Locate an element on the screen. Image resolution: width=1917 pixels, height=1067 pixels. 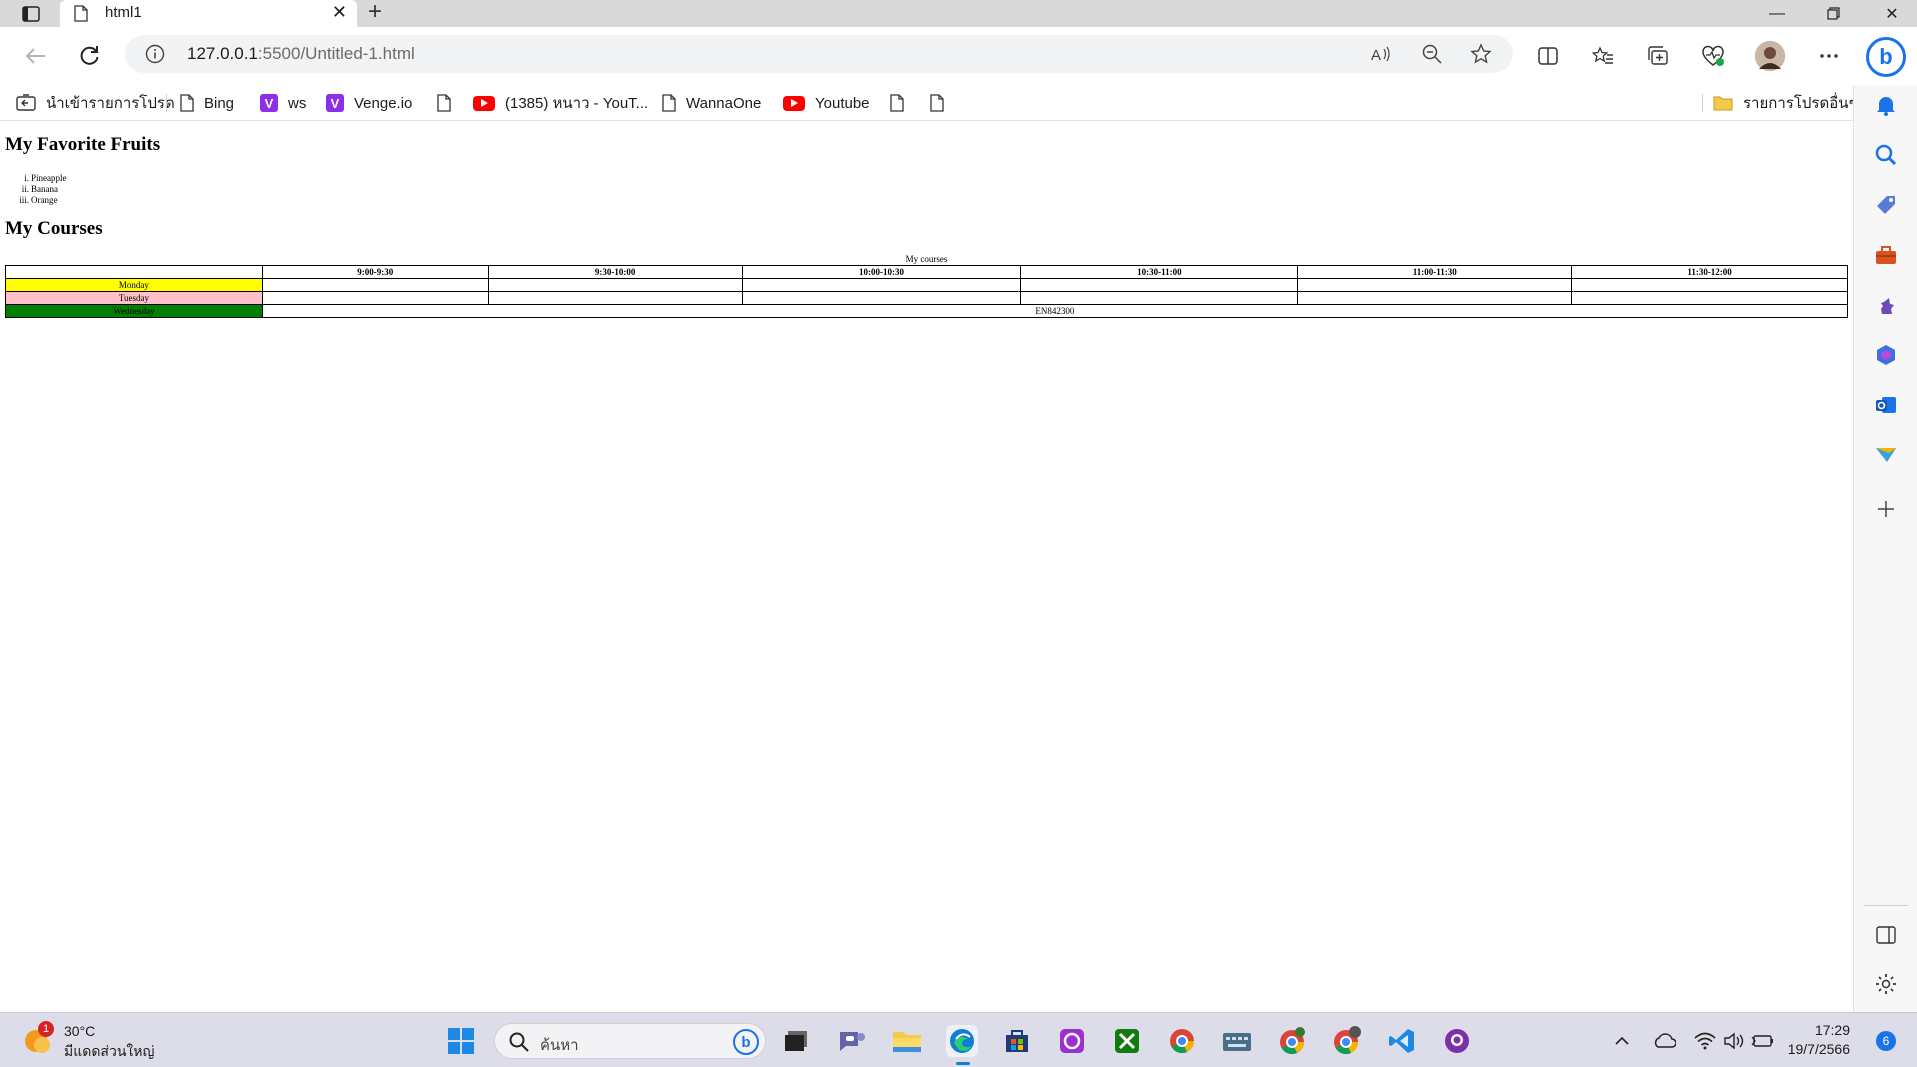
add-sidebar-app-icon is located at coordinates (1886, 509).